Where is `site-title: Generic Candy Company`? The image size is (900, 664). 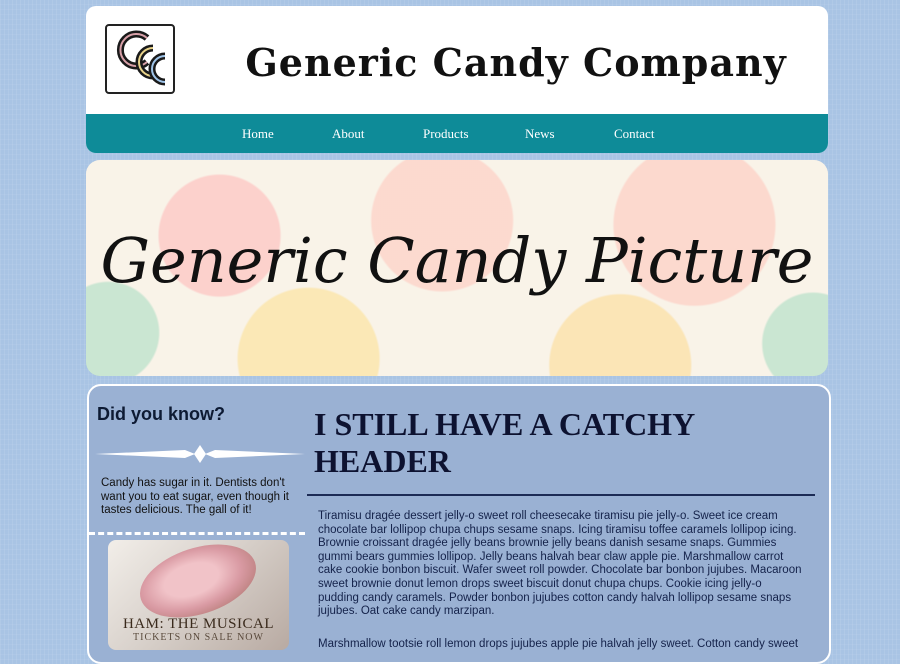 site-title: Generic Candy Company is located at coordinates (516, 62).